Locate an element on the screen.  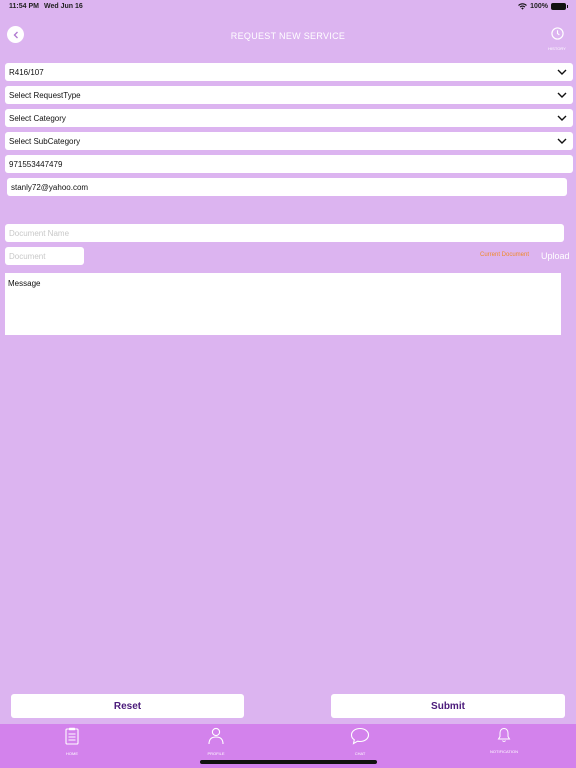
clipboard-icon is located at coordinates (72, 736).